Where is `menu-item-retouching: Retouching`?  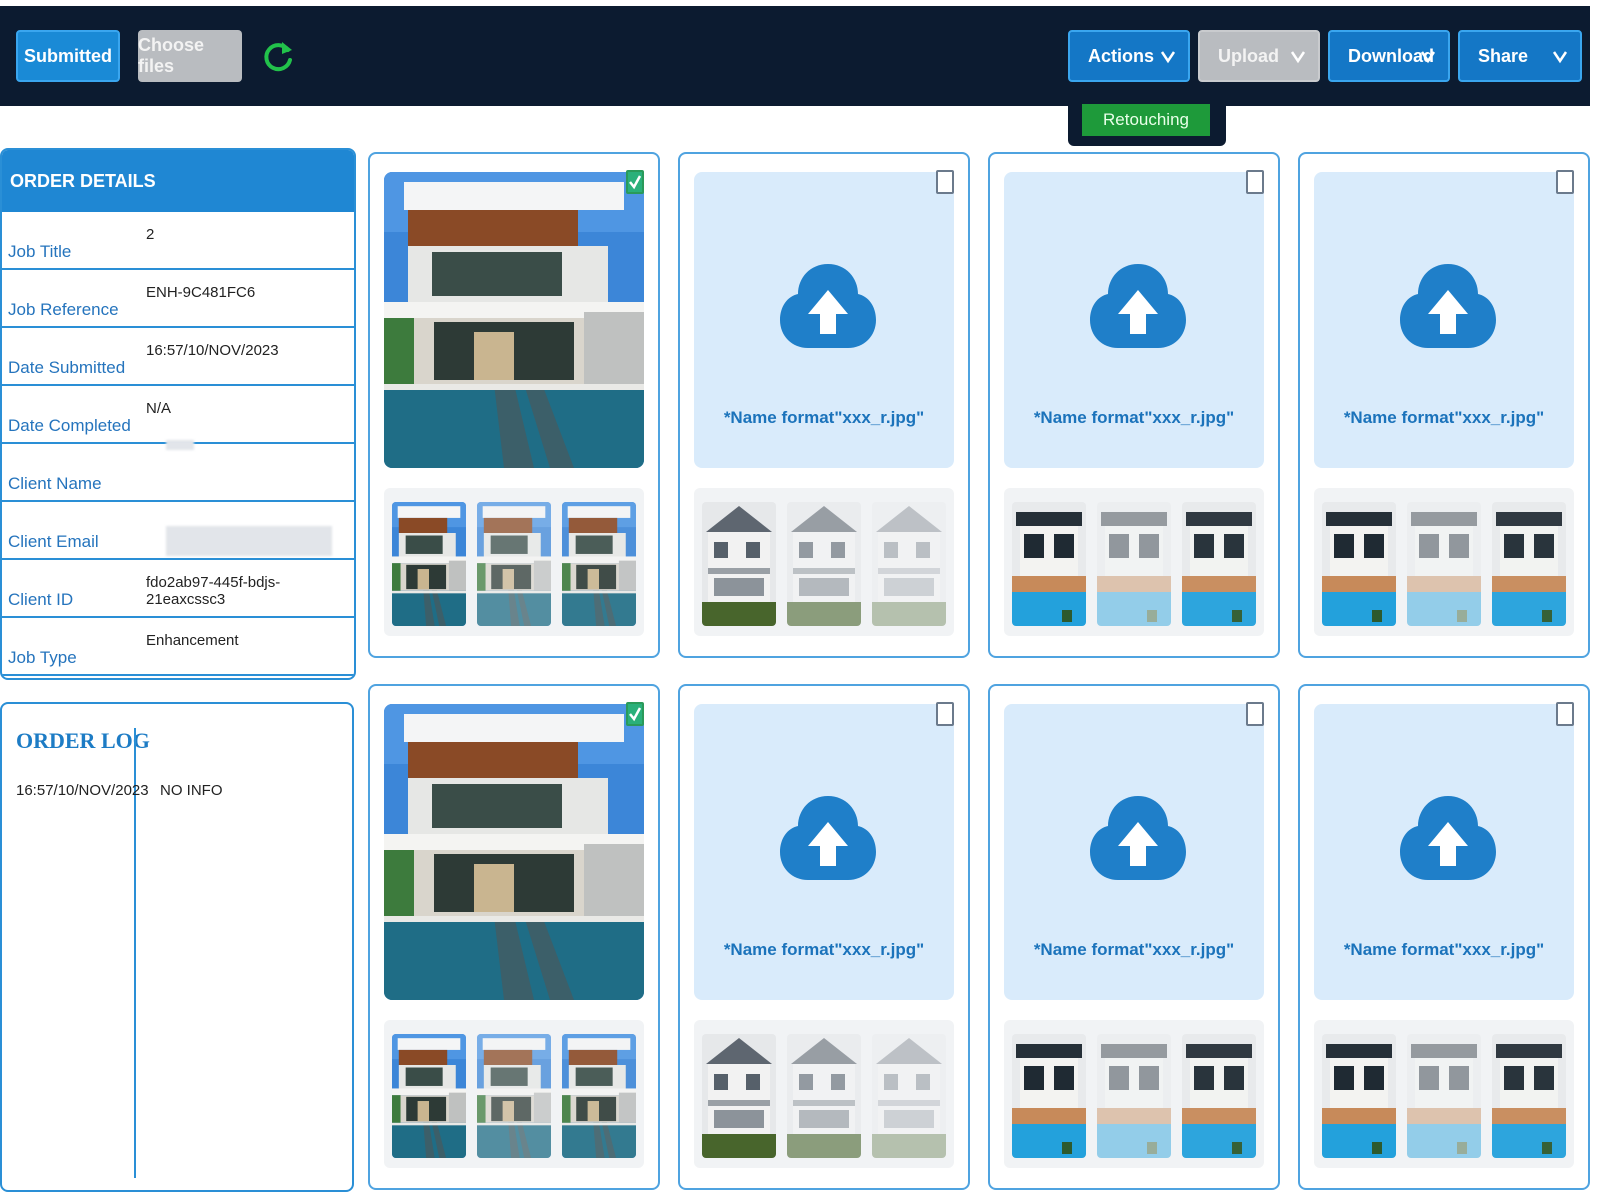
menu-item-retouching: Retouching is located at coordinates (1146, 120).